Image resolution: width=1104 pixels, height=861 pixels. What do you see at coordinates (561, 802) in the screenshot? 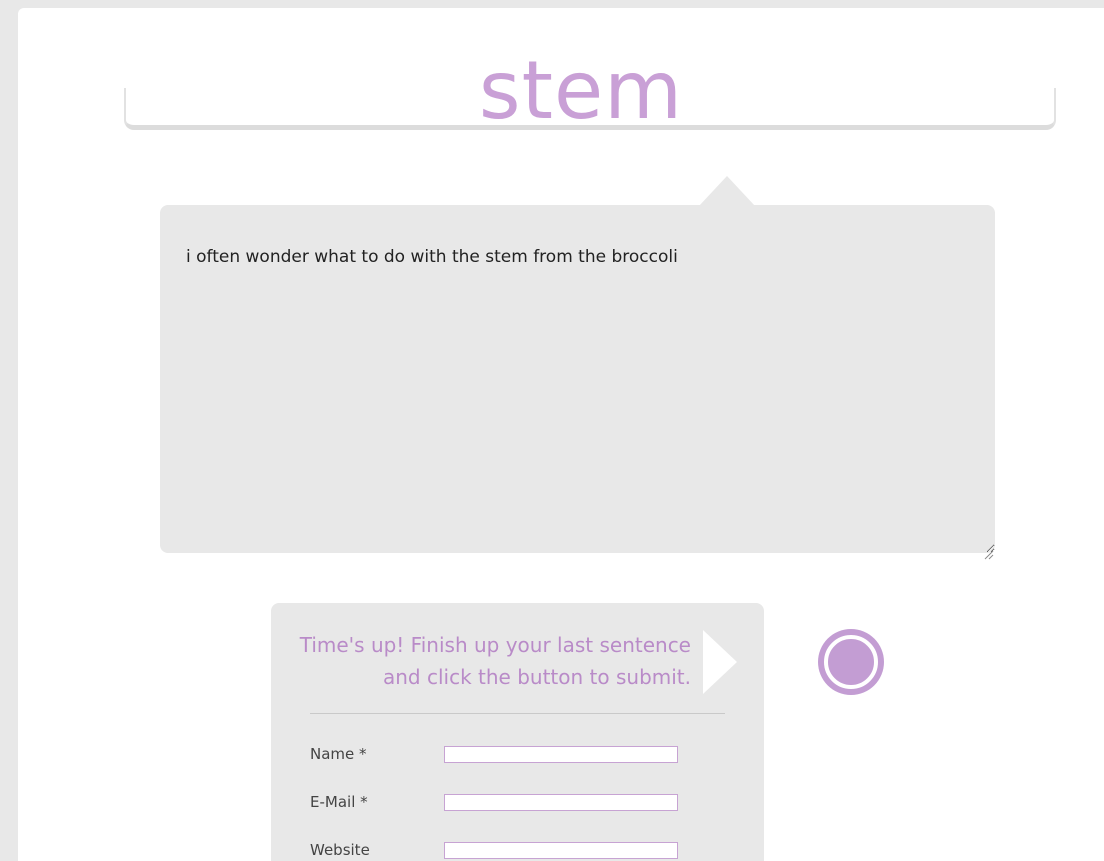
I see `email-input` at bounding box center [561, 802].